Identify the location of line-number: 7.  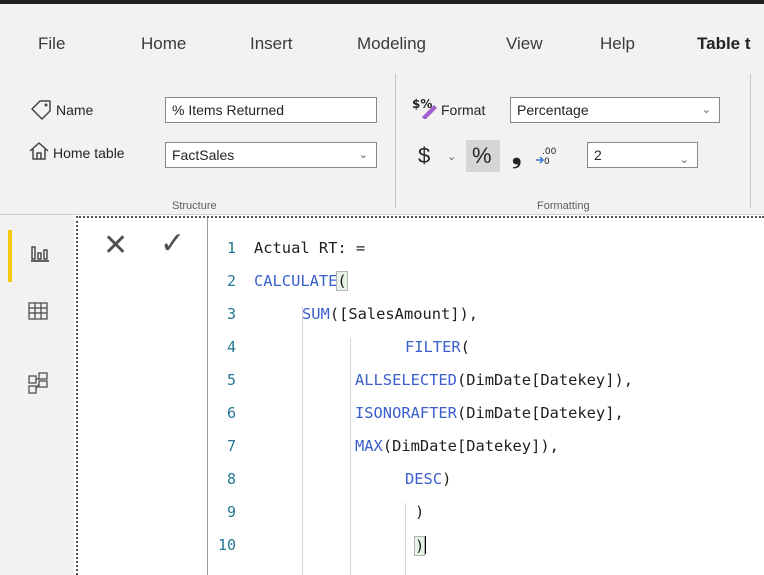
(231, 446).